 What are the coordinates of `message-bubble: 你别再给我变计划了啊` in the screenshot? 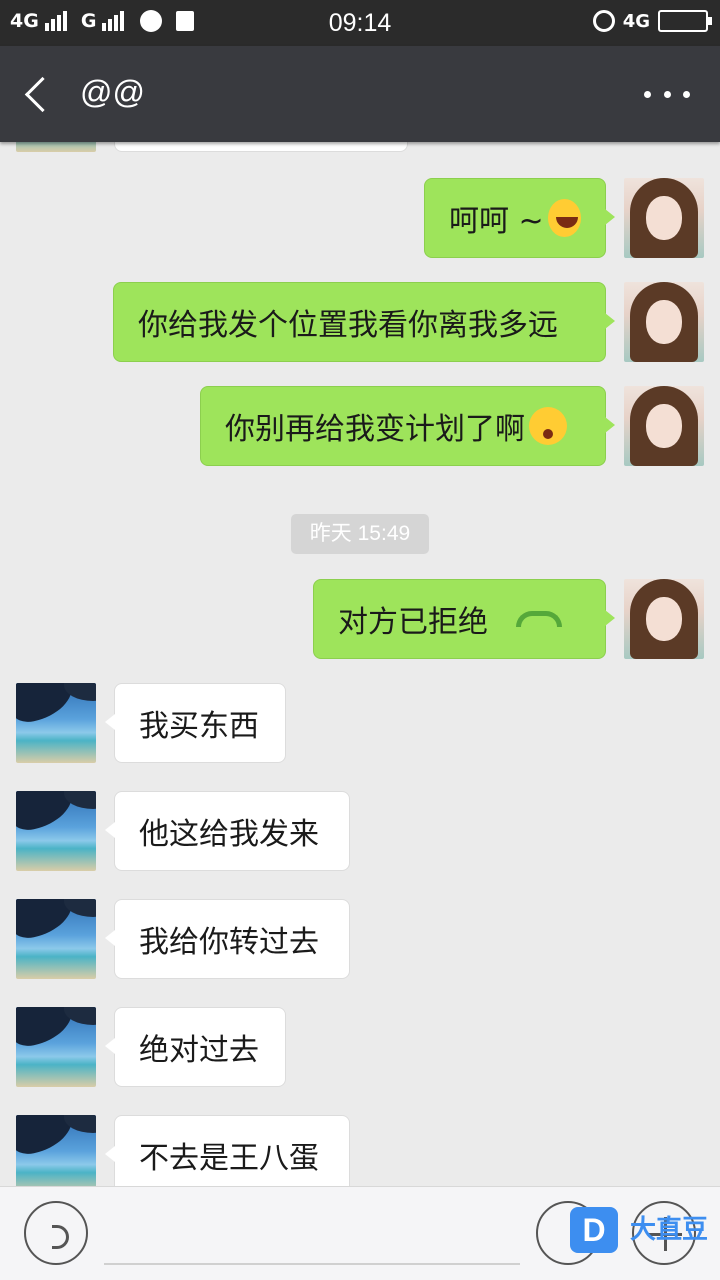 It's located at (407, 426).